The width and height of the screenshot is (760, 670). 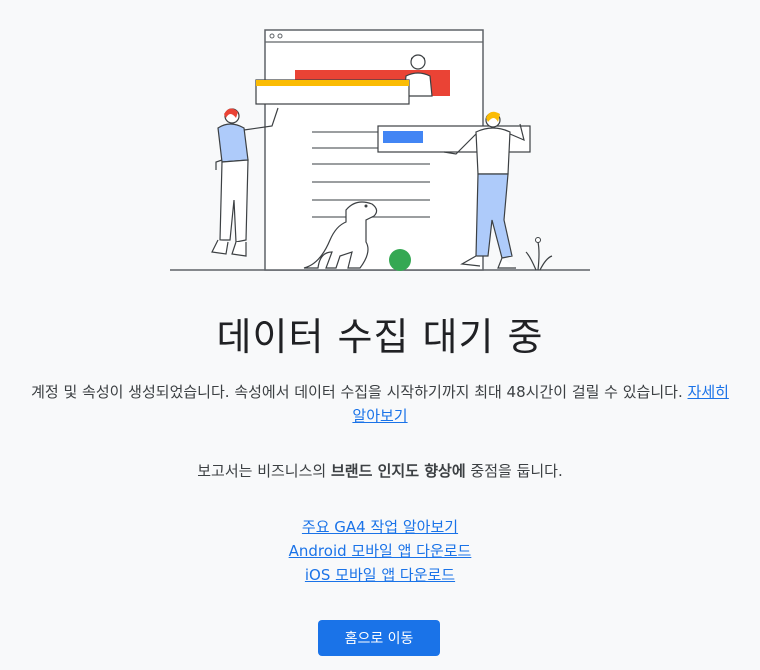 What do you see at coordinates (514, 471) in the screenshot?
I see `report-suffix: 중점을 둡니다.` at bounding box center [514, 471].